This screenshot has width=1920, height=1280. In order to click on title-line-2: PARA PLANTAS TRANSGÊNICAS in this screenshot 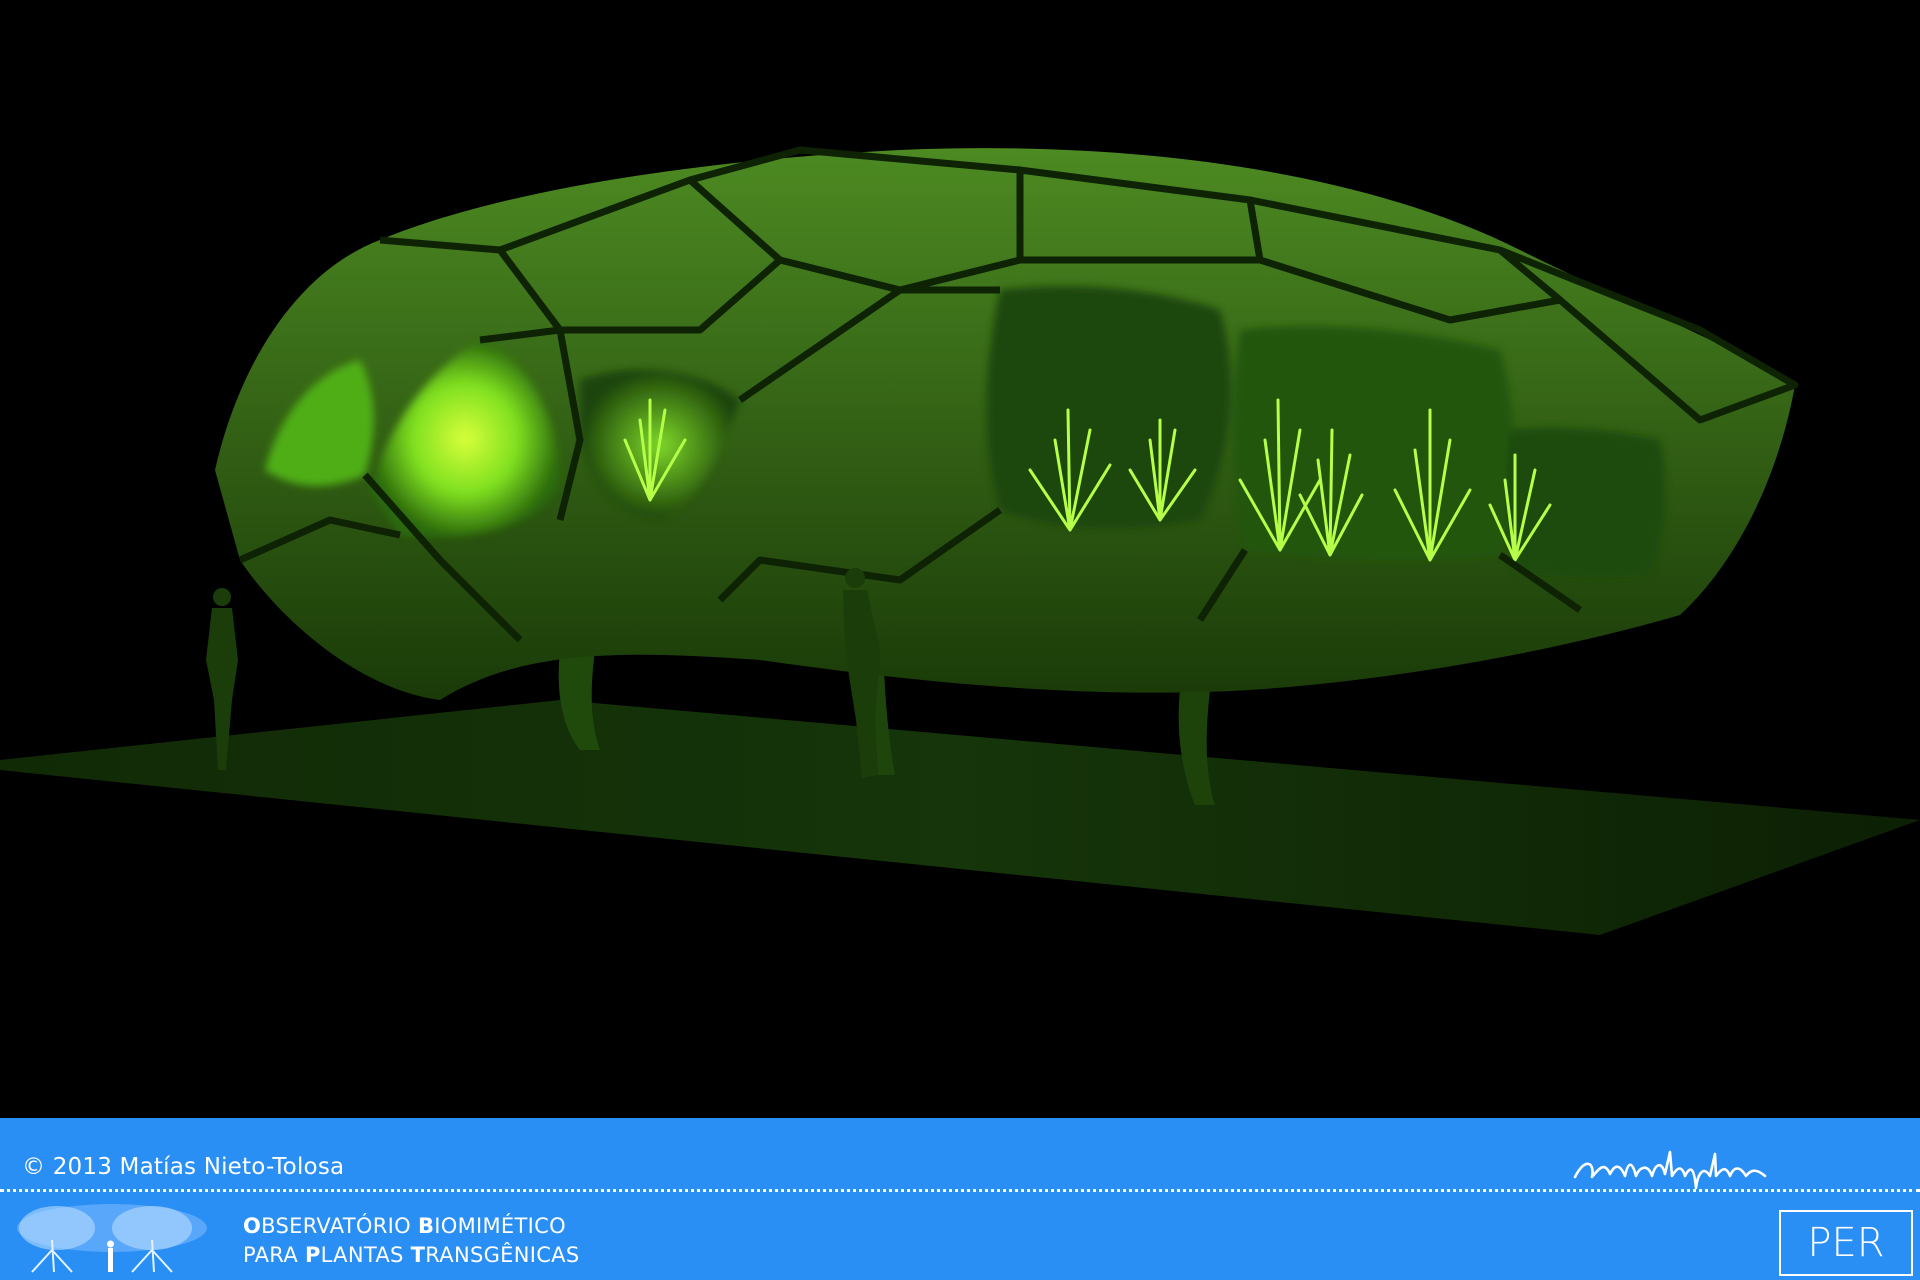, I will do `click(411, 1255)`.